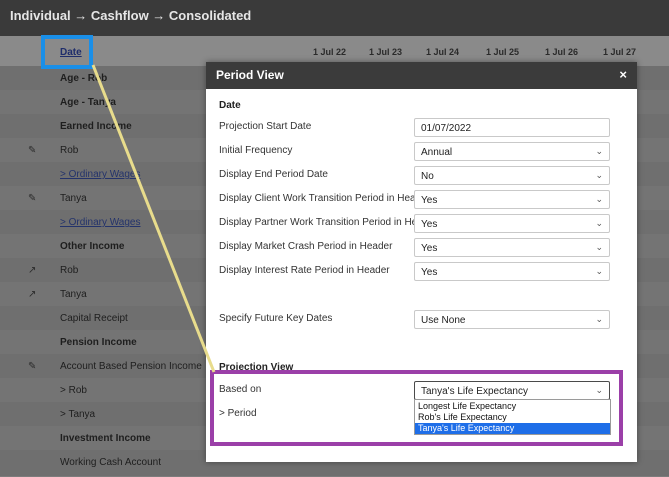  I want to click on row-label: Working Cash Account, so click(110, 462).